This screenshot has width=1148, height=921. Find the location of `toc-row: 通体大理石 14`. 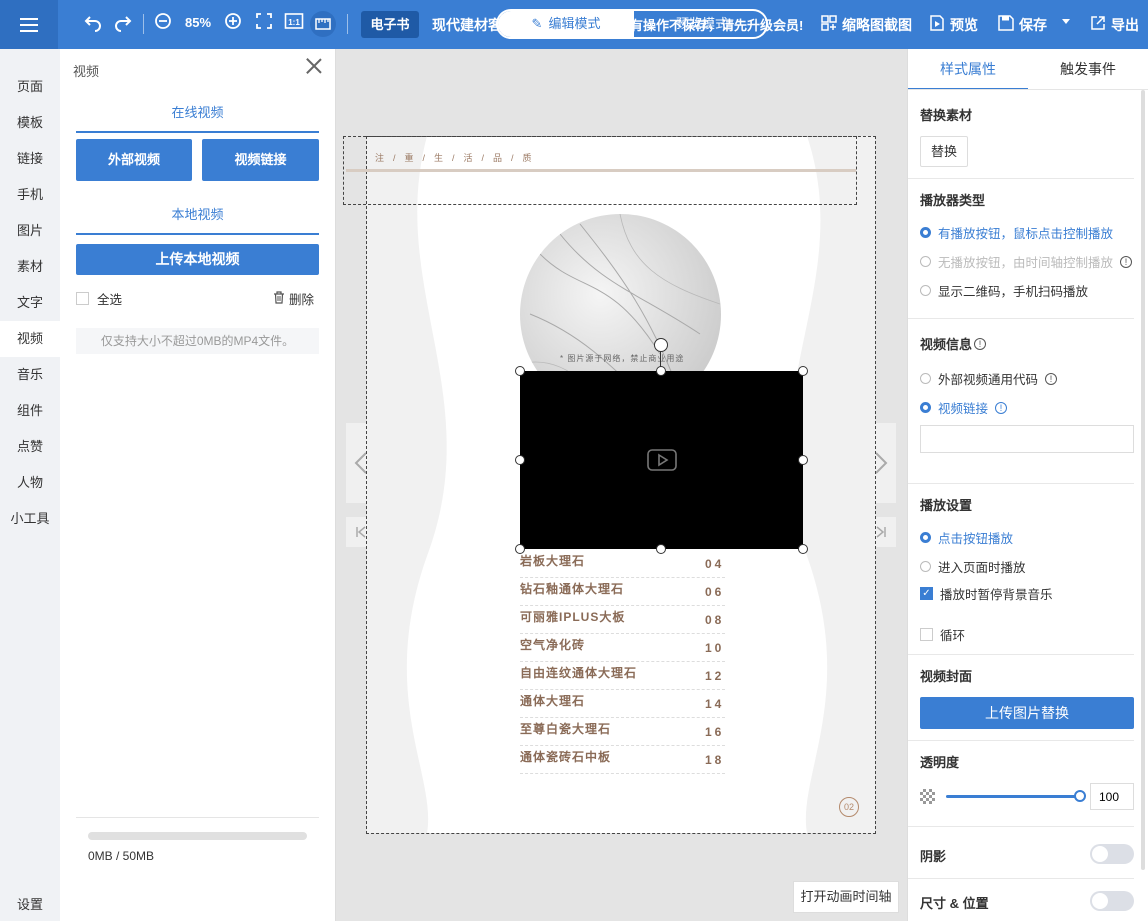

toc-row: 通体大理石 14 is located at coordinates (622, 704).